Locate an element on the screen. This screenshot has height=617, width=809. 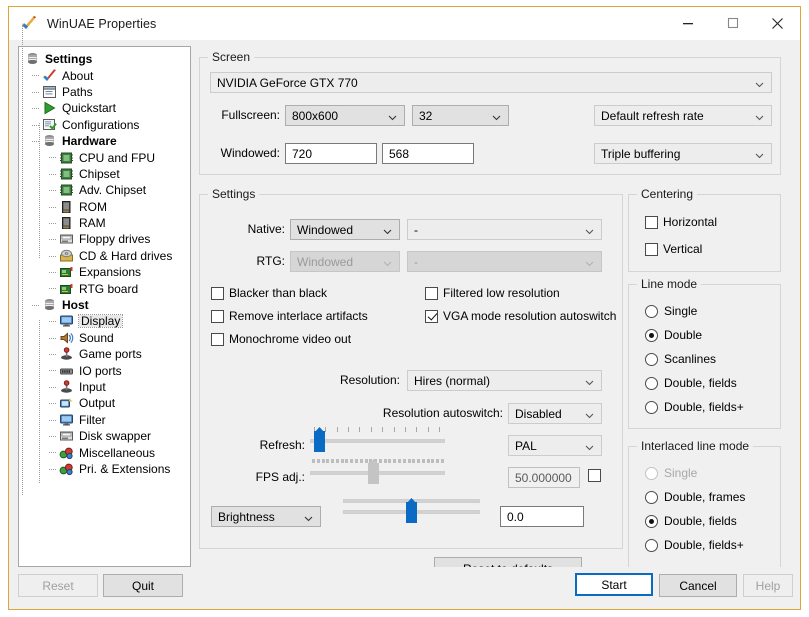
resolution-autoswitch-combo: Disabled is located at coordinates (555, 413).